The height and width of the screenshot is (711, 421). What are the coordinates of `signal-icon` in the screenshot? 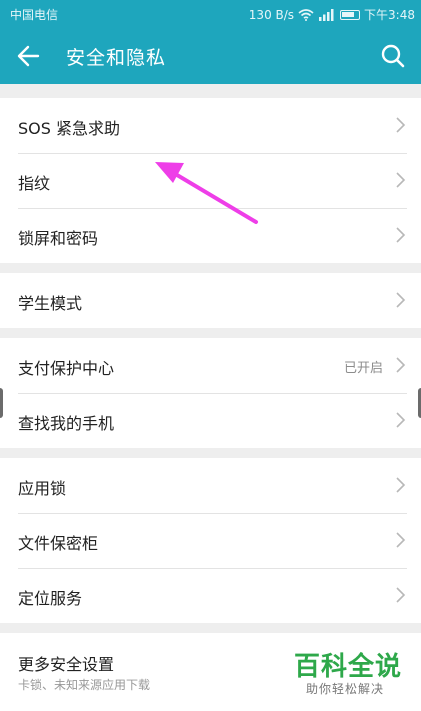 It's located at (326, 14).